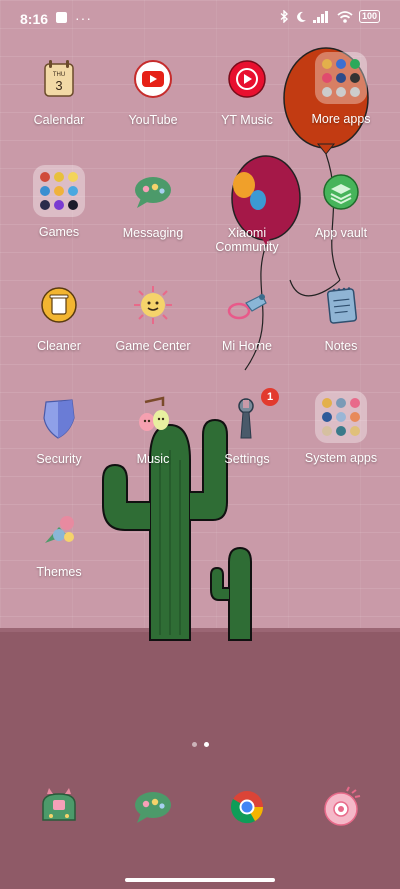 The height and width of the screenshot is (889, 400). I want to click on app-label: Games, so click(59, 232).